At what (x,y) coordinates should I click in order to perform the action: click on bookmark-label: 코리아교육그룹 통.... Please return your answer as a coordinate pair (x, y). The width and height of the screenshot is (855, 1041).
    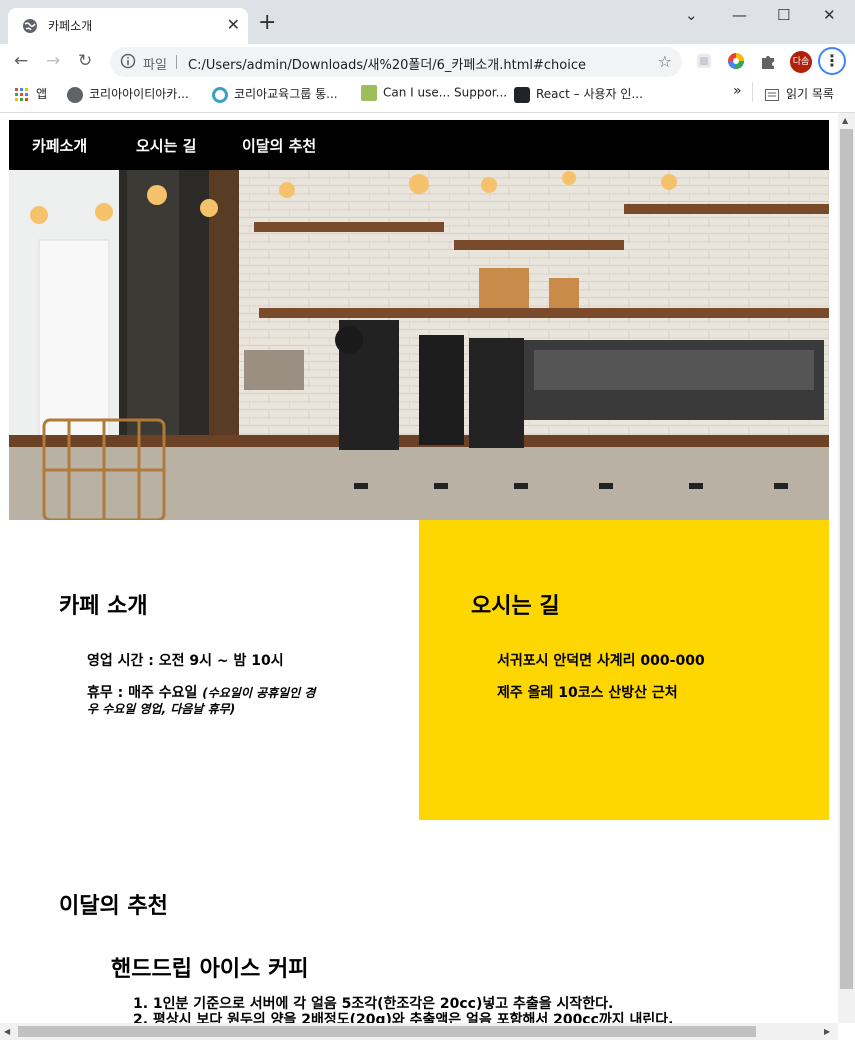
    Looking at the image, I should click on (286, 94).